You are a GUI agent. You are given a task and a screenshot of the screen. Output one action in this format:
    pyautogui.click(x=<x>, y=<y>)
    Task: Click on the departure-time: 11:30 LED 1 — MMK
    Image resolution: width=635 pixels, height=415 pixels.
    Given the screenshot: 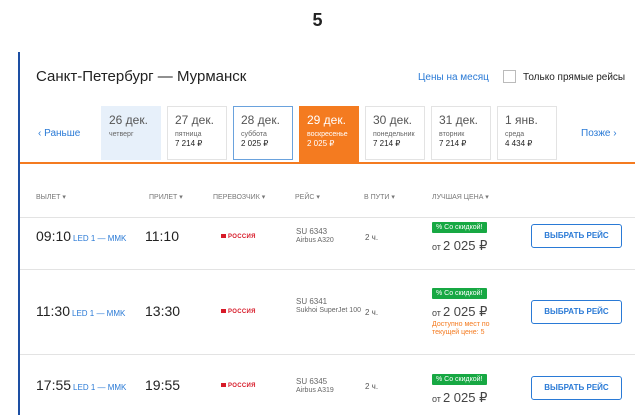 What is the action you would take?
    pyautogui.click(x=80, y=311)
    